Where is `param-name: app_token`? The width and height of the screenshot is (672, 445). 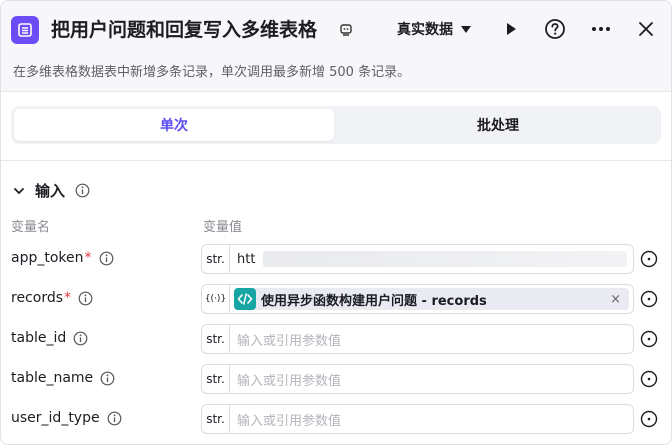
param-name: app_token is located at coordinates (47, 258).